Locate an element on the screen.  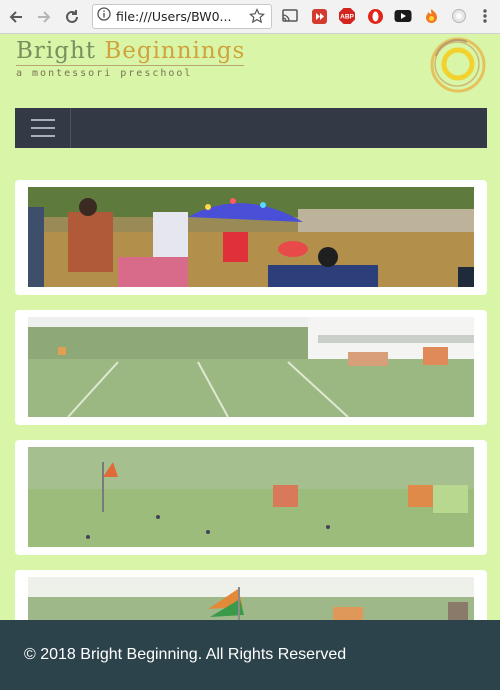
brand-logo: Bright Beginnings a montessori preschool is located at coordinates (130, 58).